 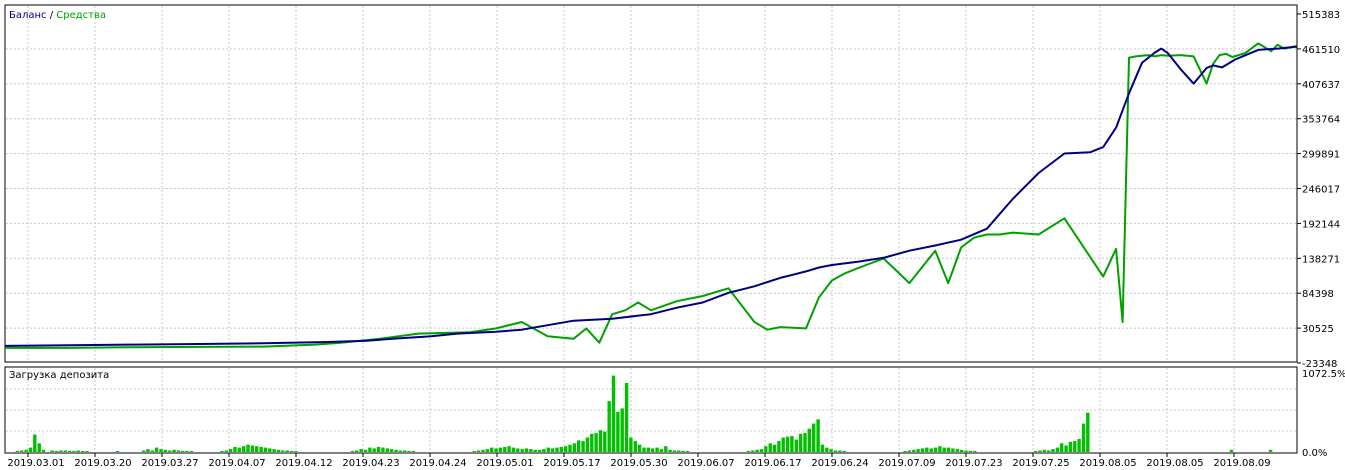 I want to click on x-tick-label: 2019.04.12, so click(x=303, y=463).